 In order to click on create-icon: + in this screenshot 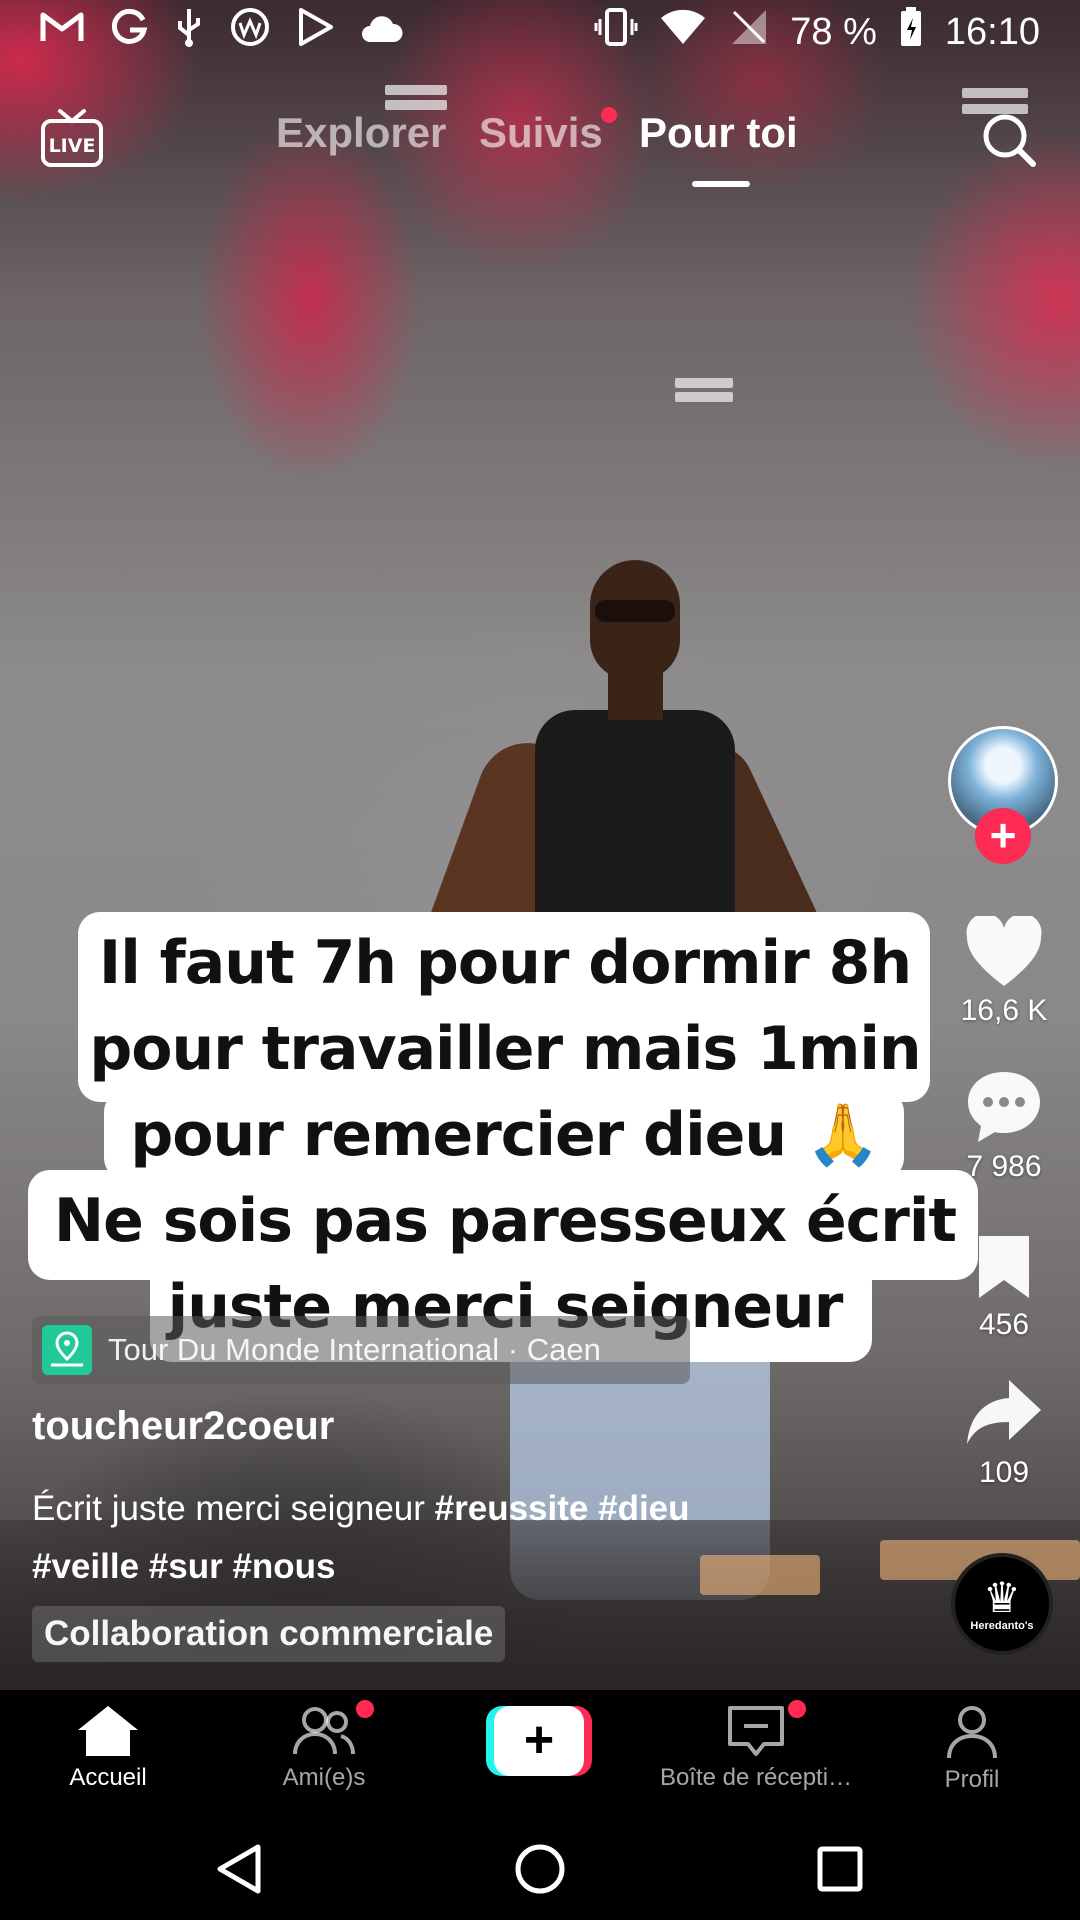, I will do `click(539, 1741)`.